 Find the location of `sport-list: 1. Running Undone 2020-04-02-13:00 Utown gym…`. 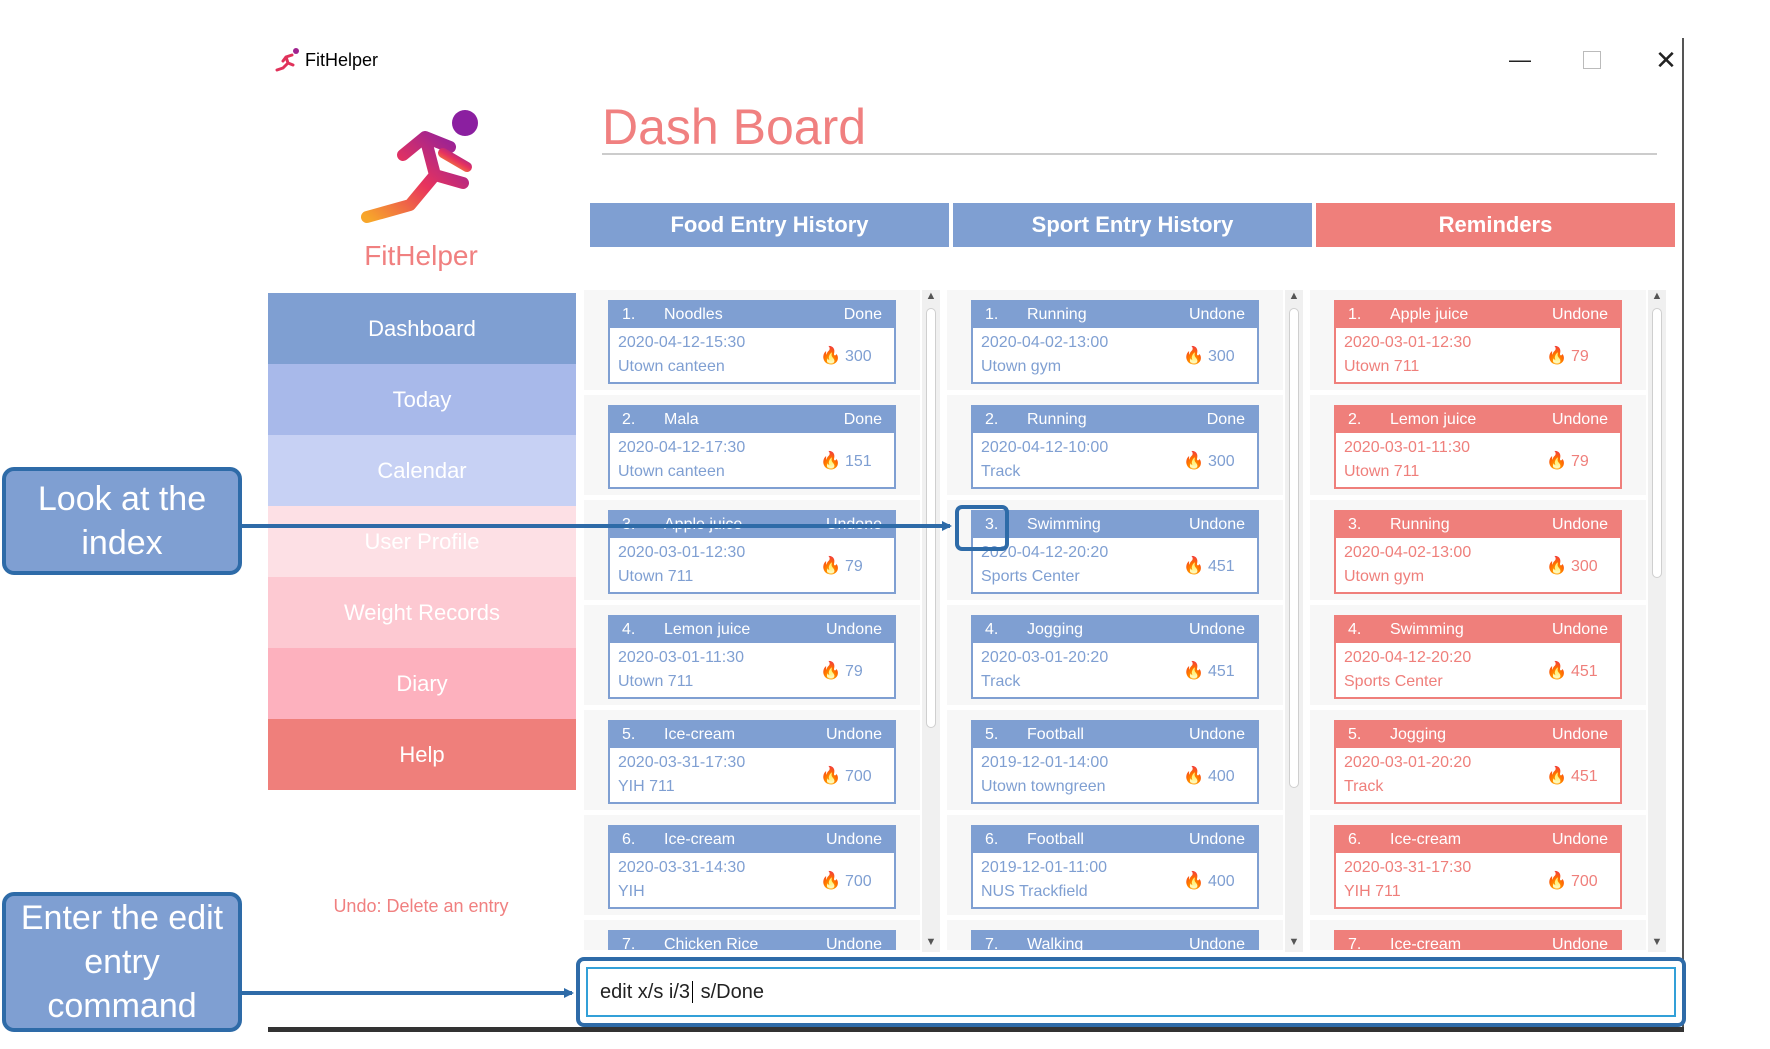

sport-list: 1. Running Undone 2020-04-02-13:00 Utown gym… is located at coordinates (1122, 620).